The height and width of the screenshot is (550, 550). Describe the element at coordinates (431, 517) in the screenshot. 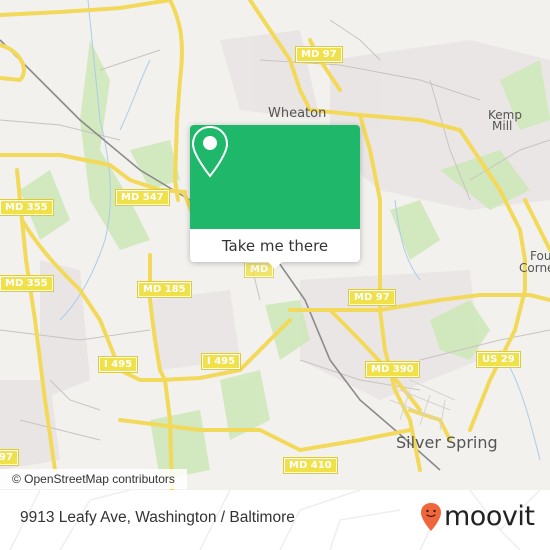

I see `moovit-logo-icon` at that location.